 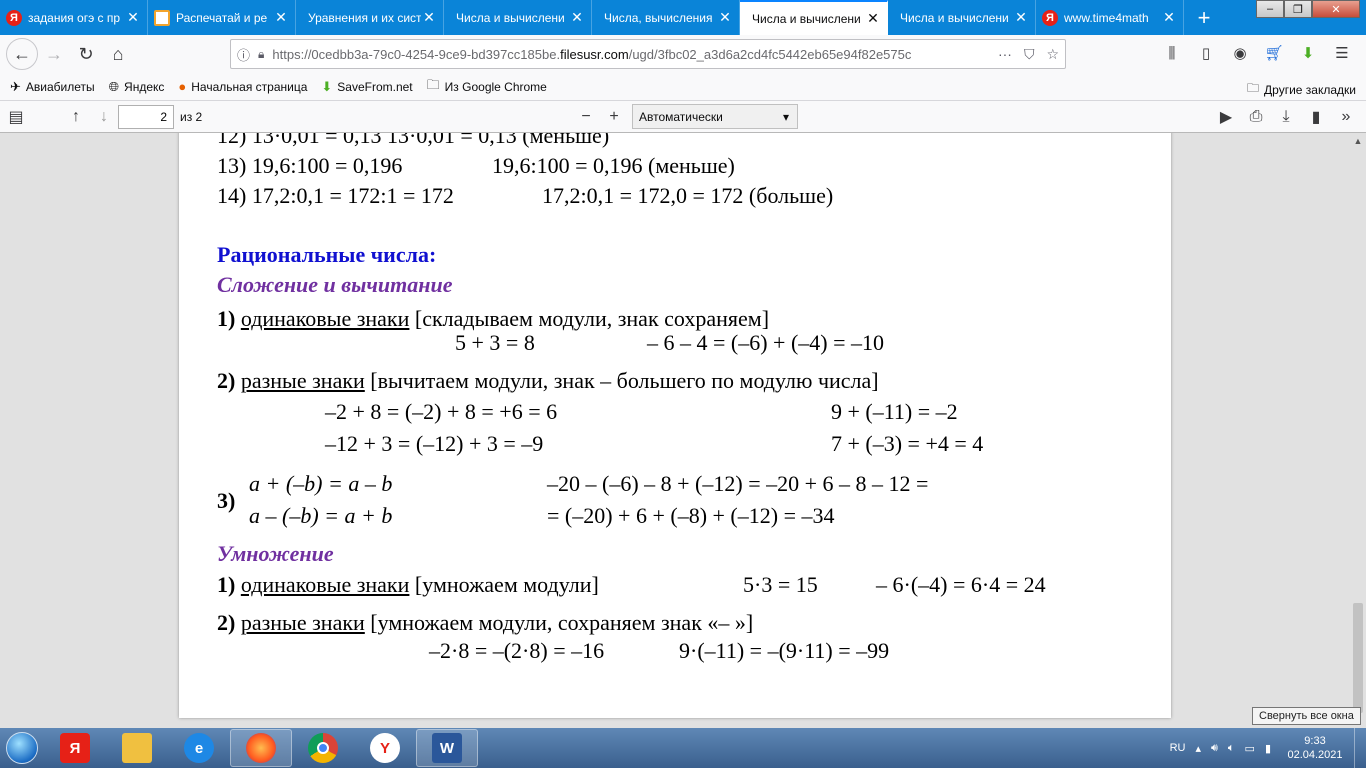 What do you see at coordinates (1029, 54) in the screenshot?
I see `pocket-icon: ⛉` at bounding box center [1029, 54].